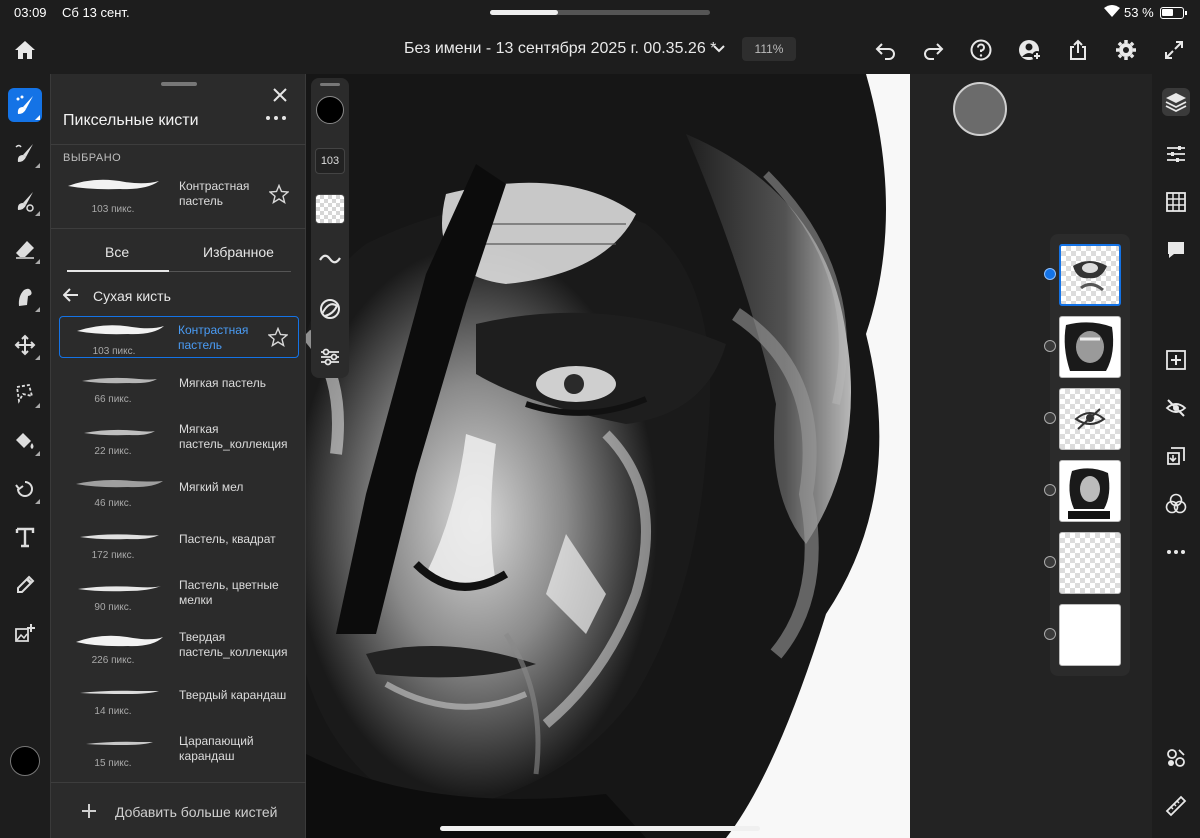  Describe the element at coordinates (113, 503) in the screenshot. I see `brush-size: 46 пикс.` at that location.